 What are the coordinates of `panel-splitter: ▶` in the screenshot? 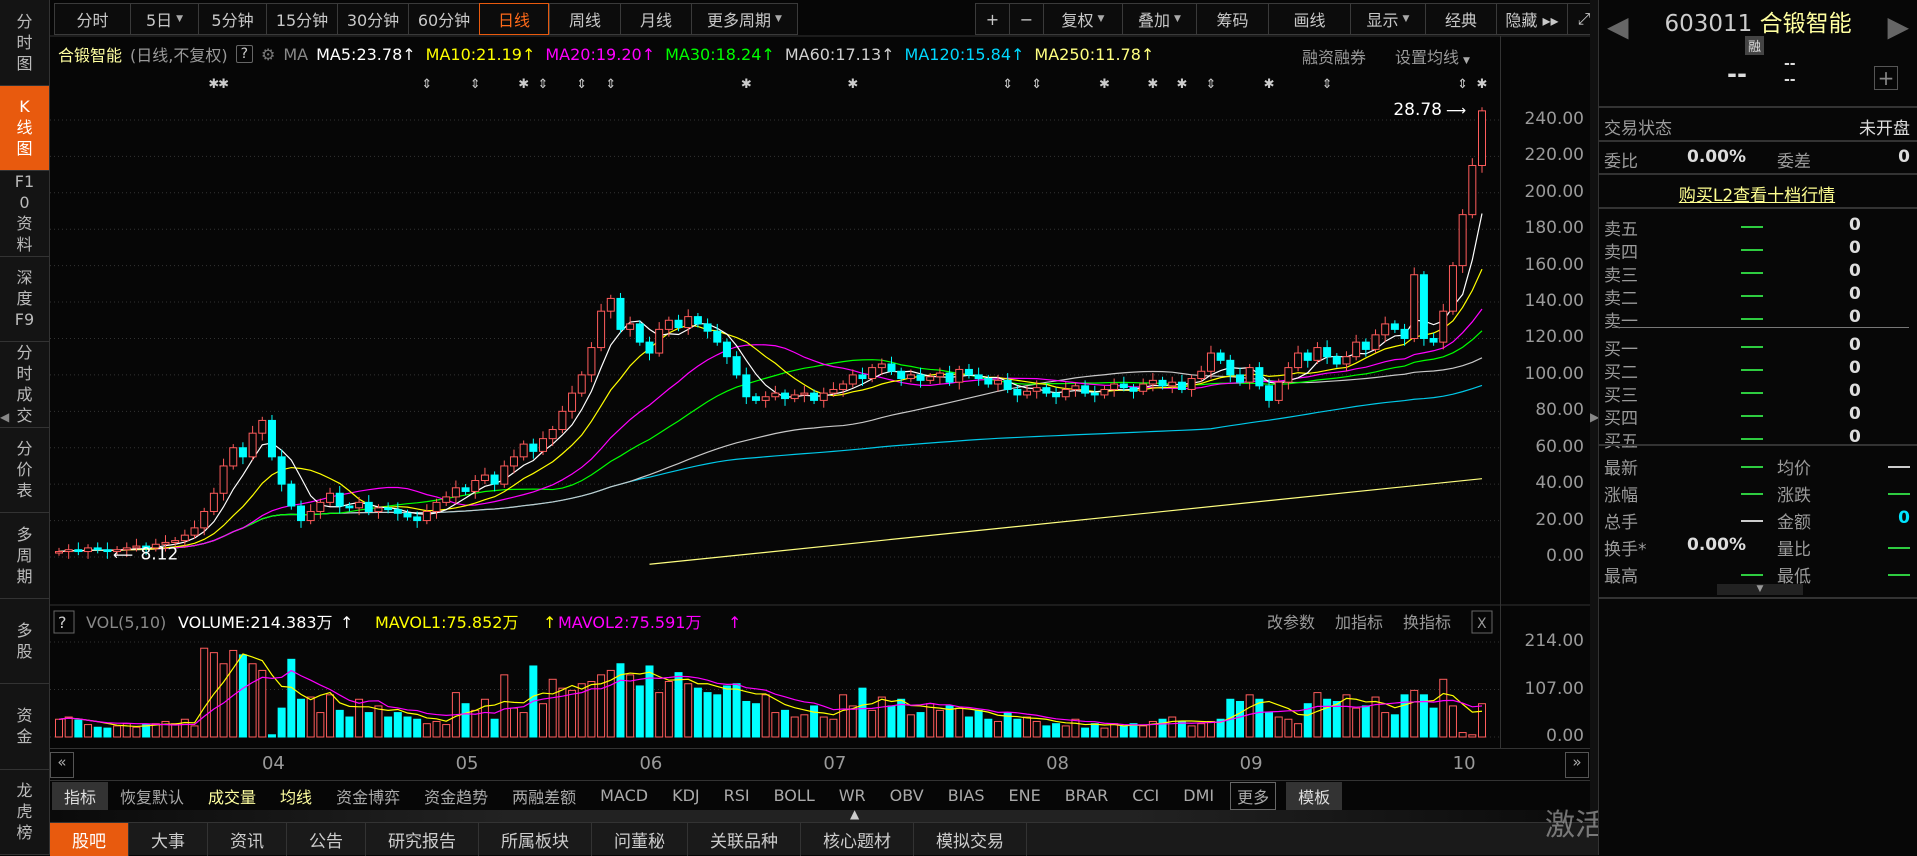 It's located at (1594, 427).